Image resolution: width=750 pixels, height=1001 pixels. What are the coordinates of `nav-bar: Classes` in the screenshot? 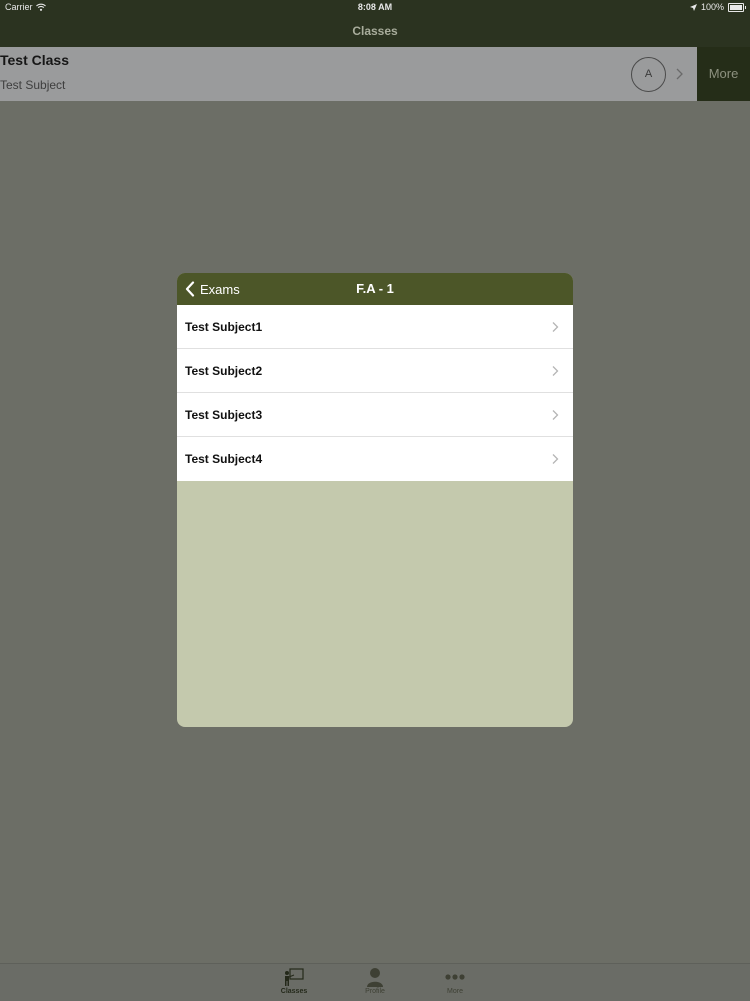 It's located at (375, 31).